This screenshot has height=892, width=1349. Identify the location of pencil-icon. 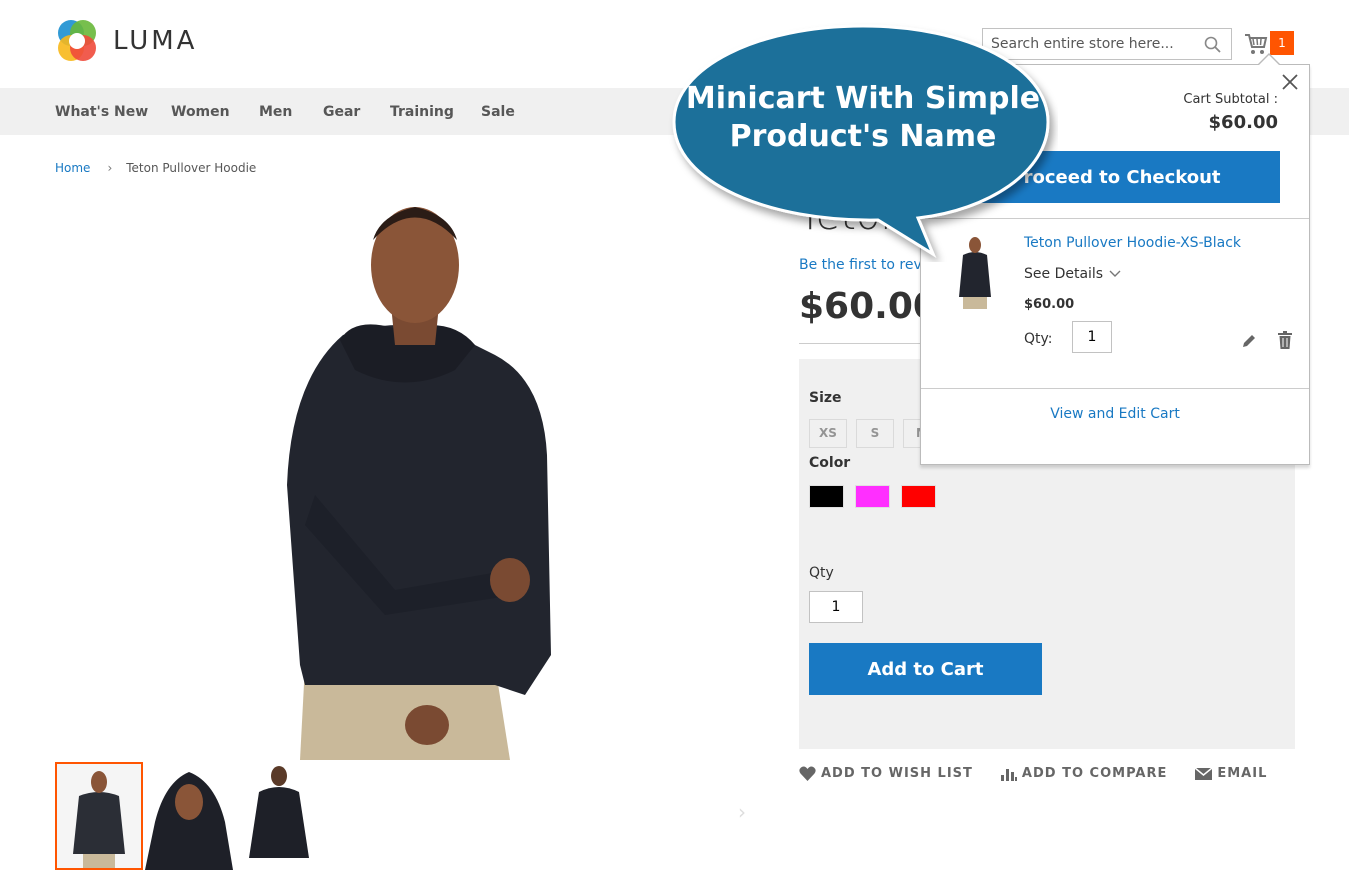
(1249, 341).